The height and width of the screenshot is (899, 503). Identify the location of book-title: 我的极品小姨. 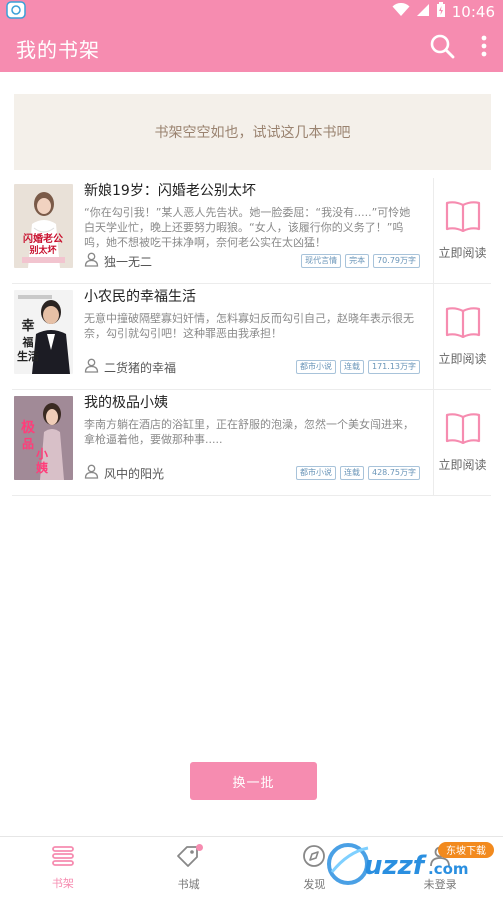
(252, 403).